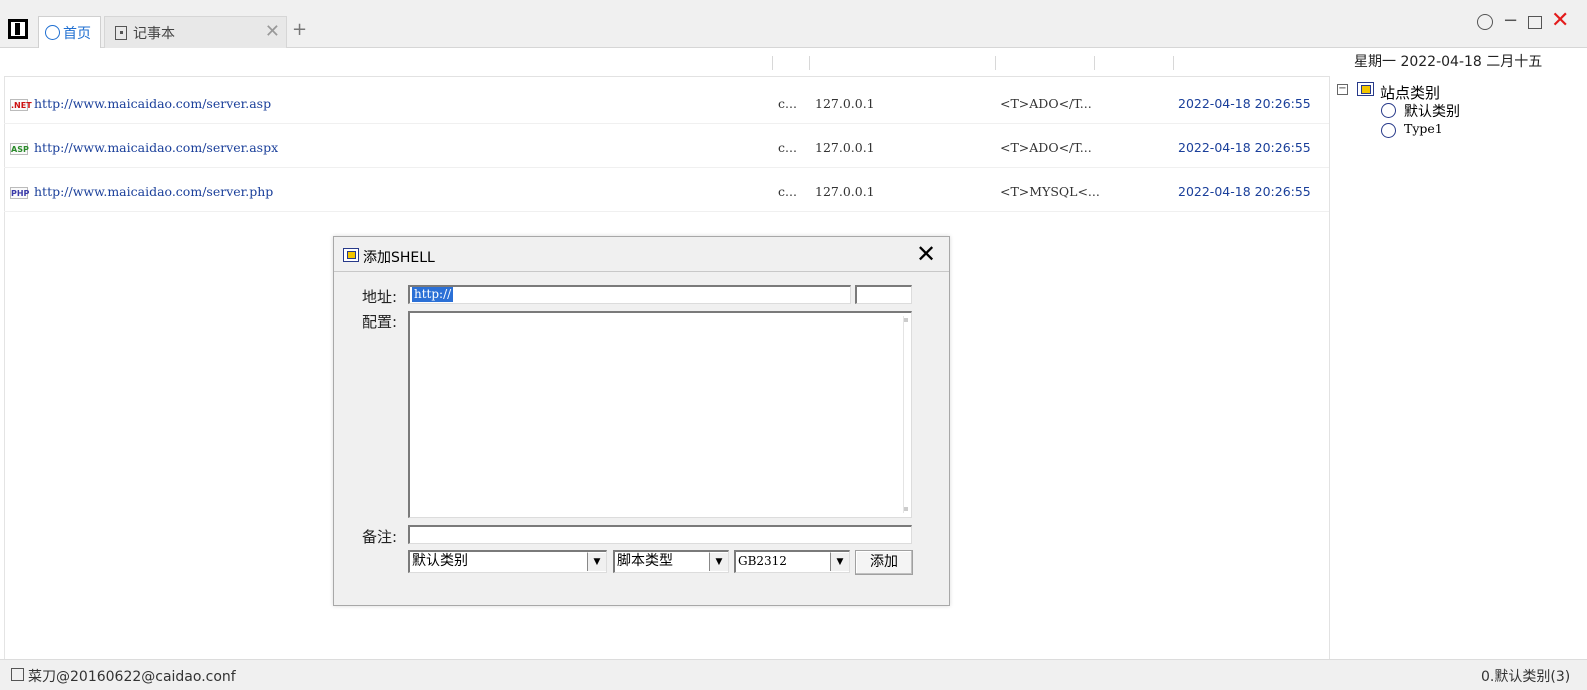 This screenshot has width=1587, height=690. Describe the element at coordinates (660, 414) in the screenshot. I see `config-textarea` at that location.